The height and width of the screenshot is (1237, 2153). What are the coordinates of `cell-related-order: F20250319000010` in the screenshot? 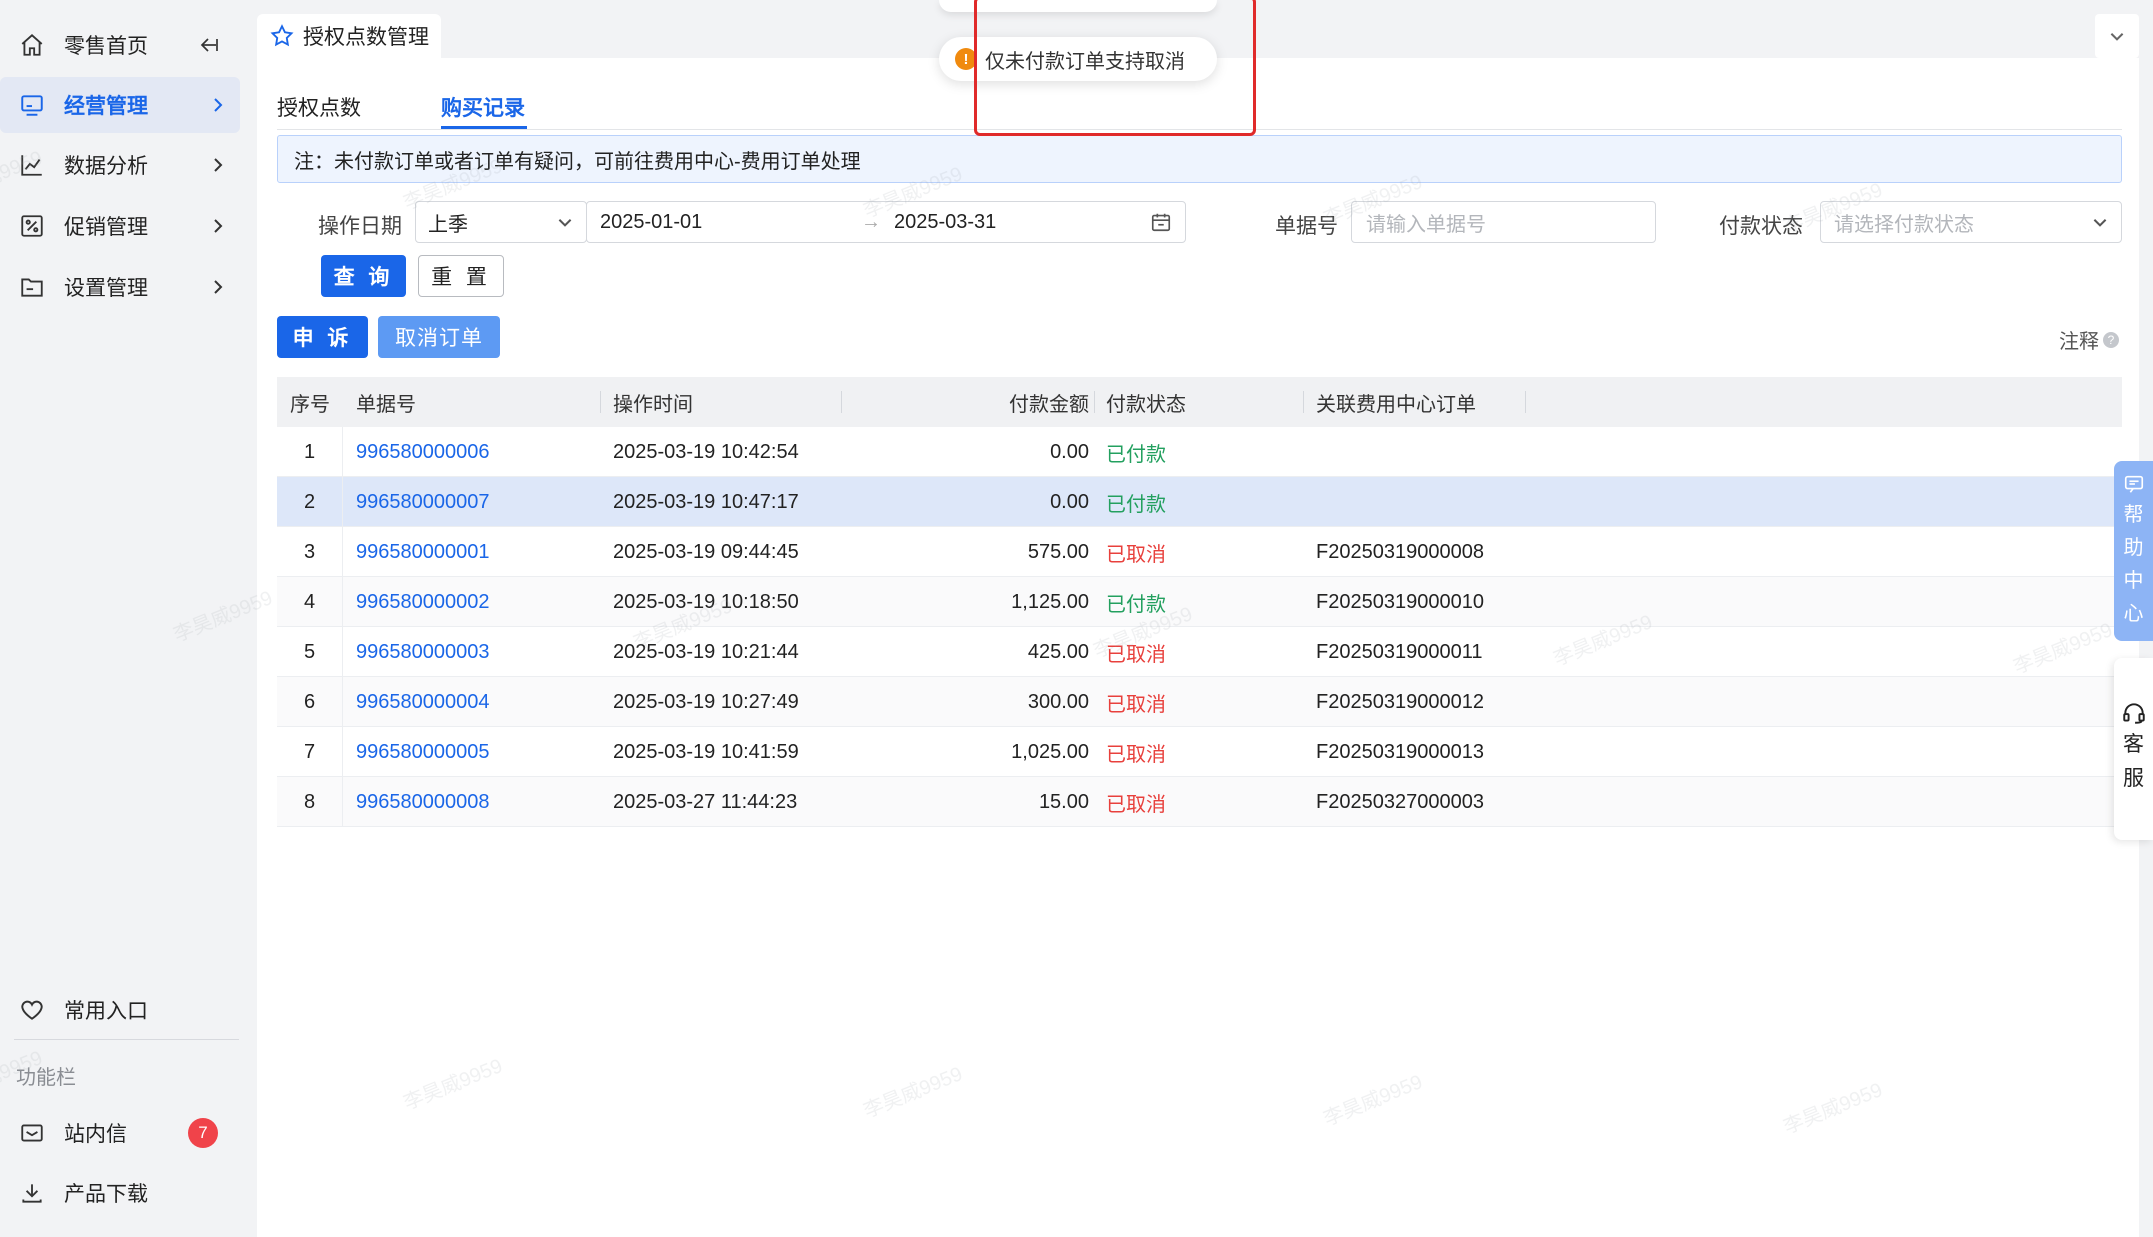 It's located at (1400, 601).